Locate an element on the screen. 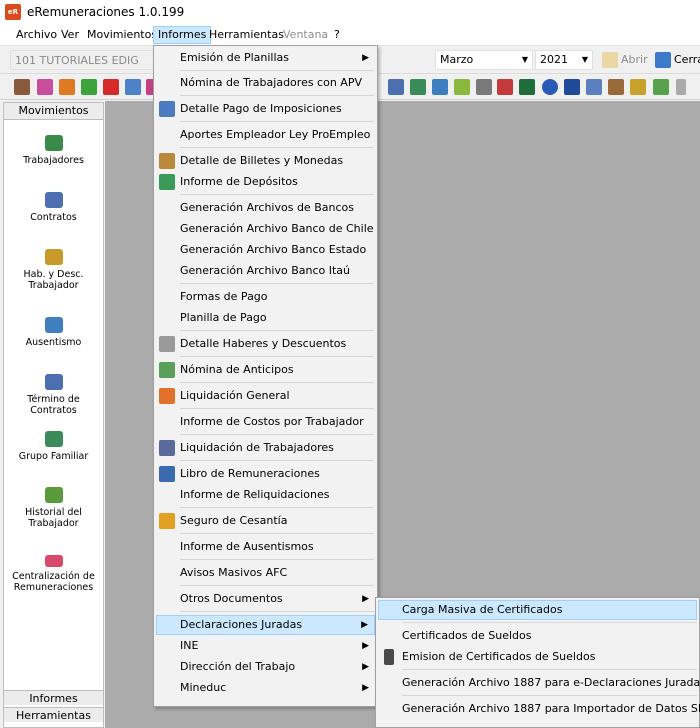 The image size is (700, 728). app-logo-icon: eR is located at coordinates (13, 12).